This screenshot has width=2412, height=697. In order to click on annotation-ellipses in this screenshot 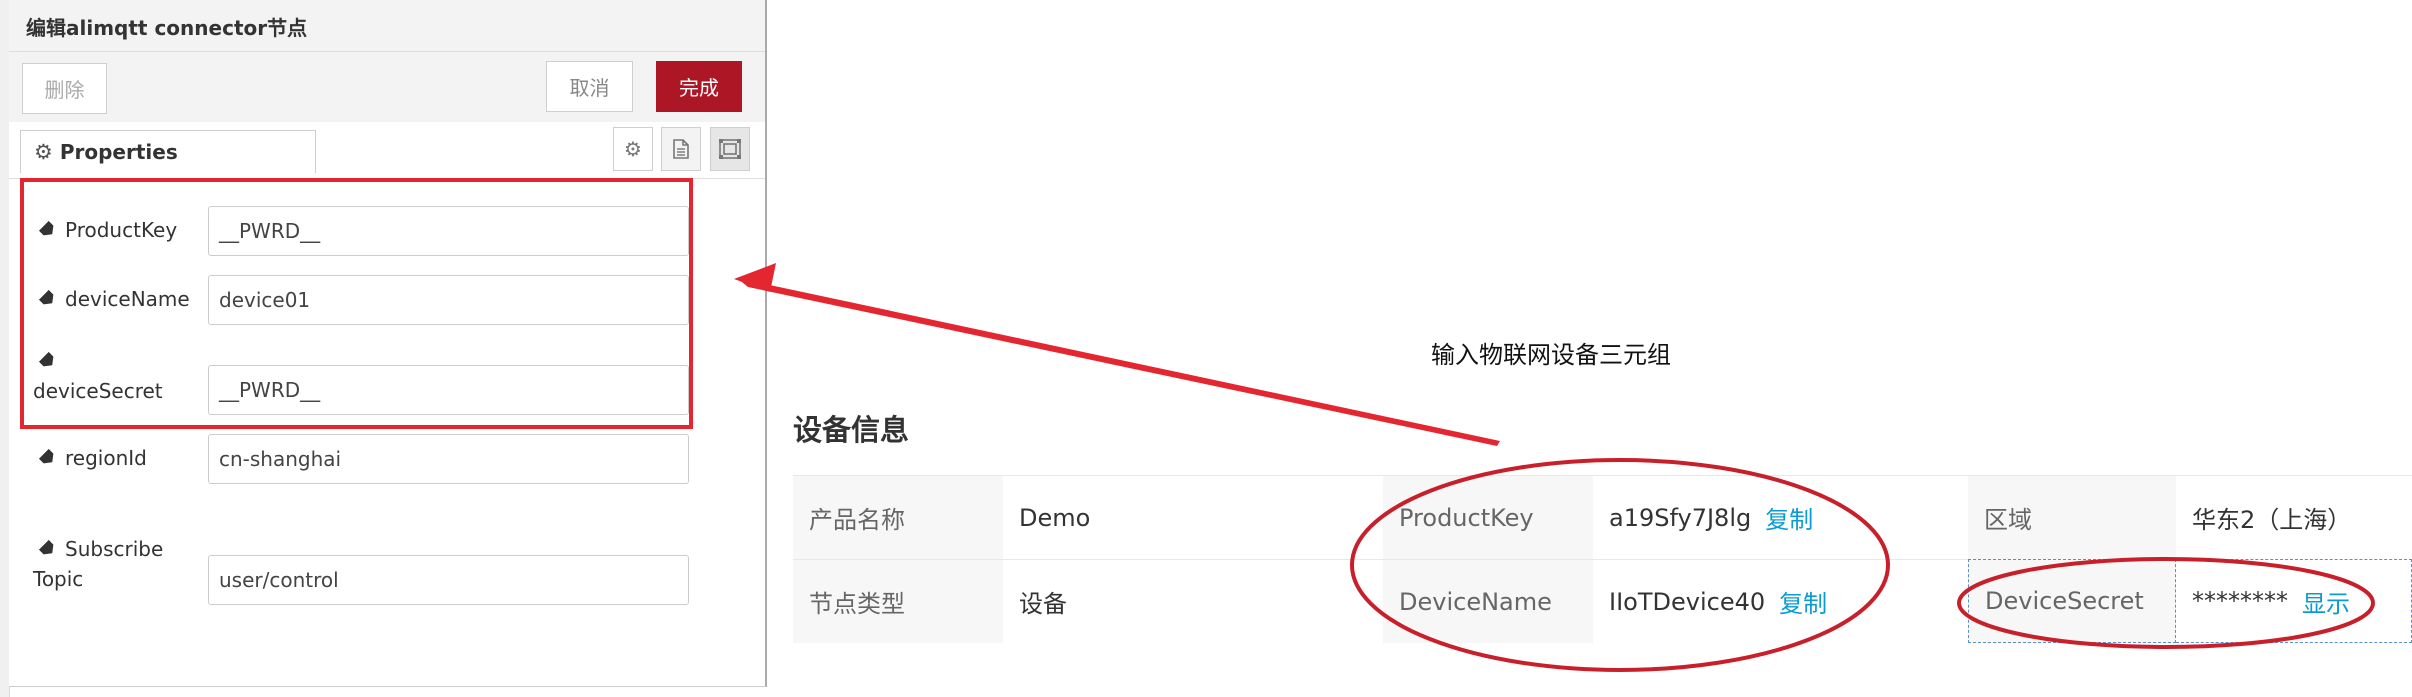, I will do `click(1862, 565)`.